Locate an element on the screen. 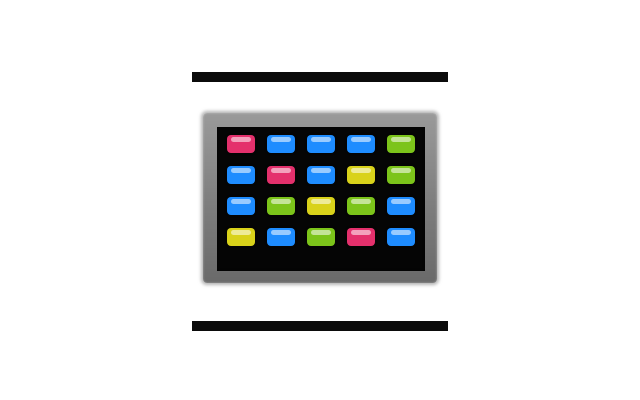  icon-screen is located at coordinates (321, 199).